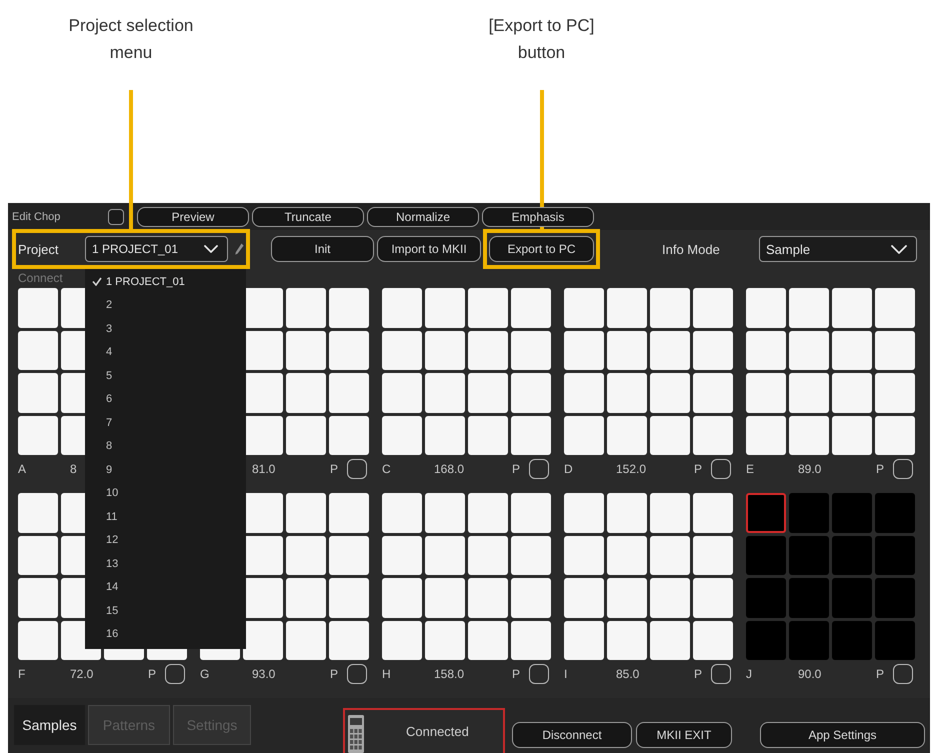  I want to click on menu-item: 16, so click(165, 634).